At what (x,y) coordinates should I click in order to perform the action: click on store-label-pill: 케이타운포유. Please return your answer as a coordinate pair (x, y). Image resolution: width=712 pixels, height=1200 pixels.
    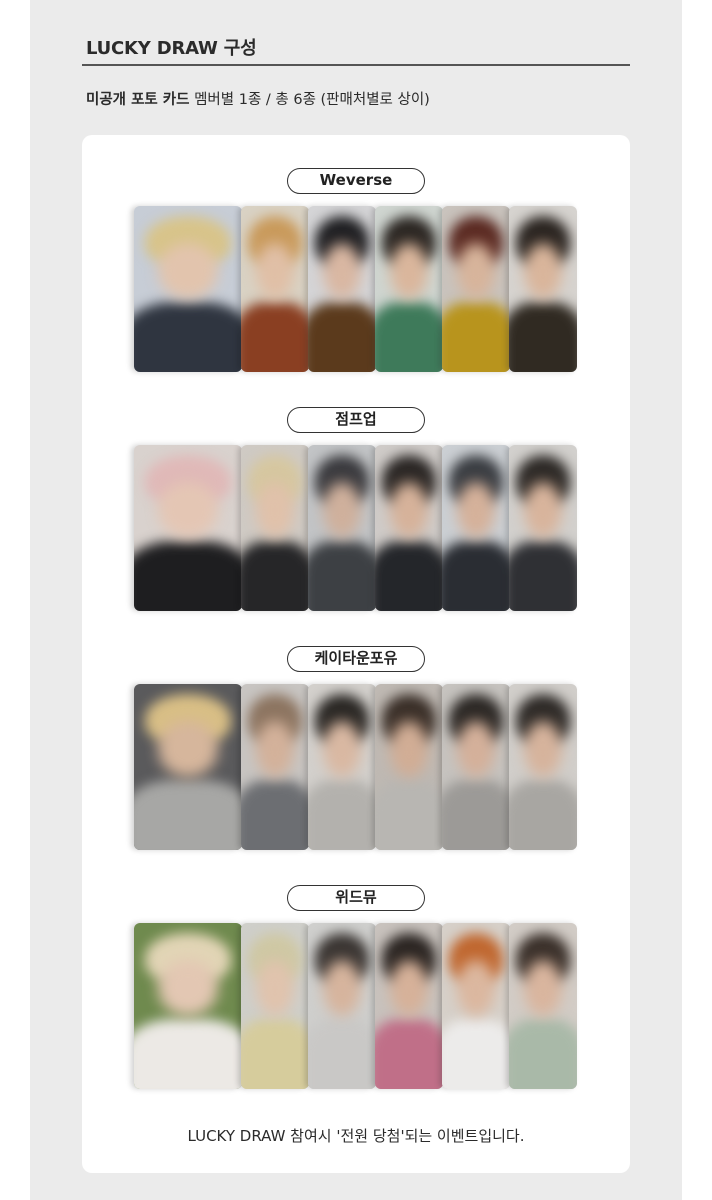
    Looking at the image, I should click on (356, 659).